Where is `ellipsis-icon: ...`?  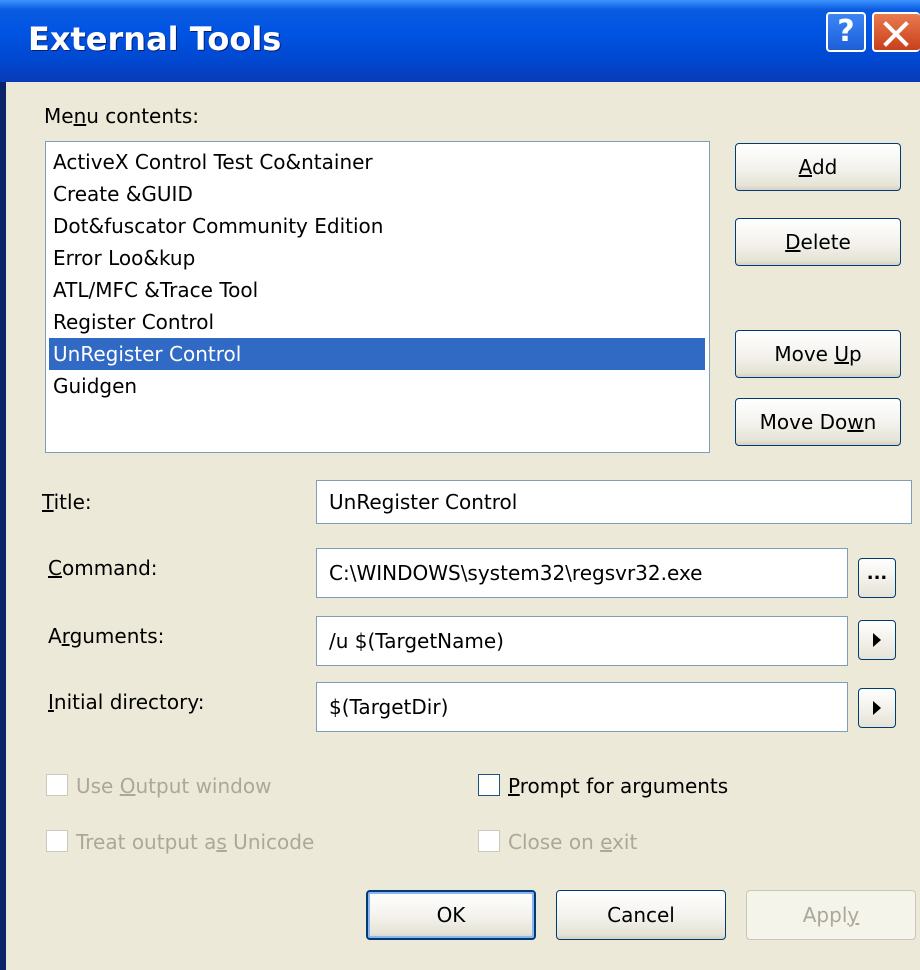 ellipsis-icon: ... is located at coordinates (877, 573).